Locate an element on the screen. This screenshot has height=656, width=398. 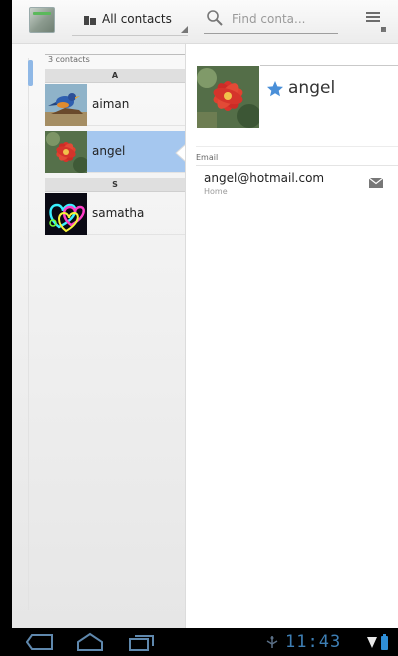
contact-row-aiman: aiman is located at coordinates (115, 105).